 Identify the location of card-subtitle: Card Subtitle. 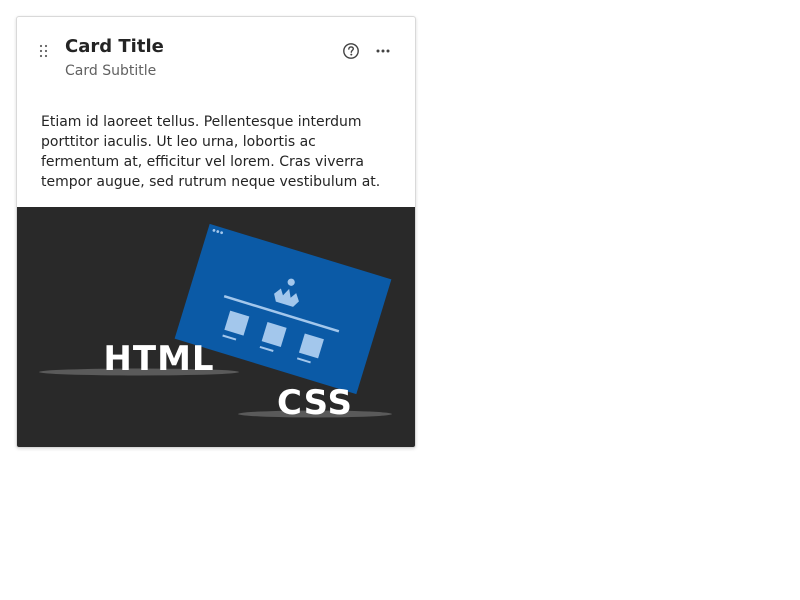
(111, 71).